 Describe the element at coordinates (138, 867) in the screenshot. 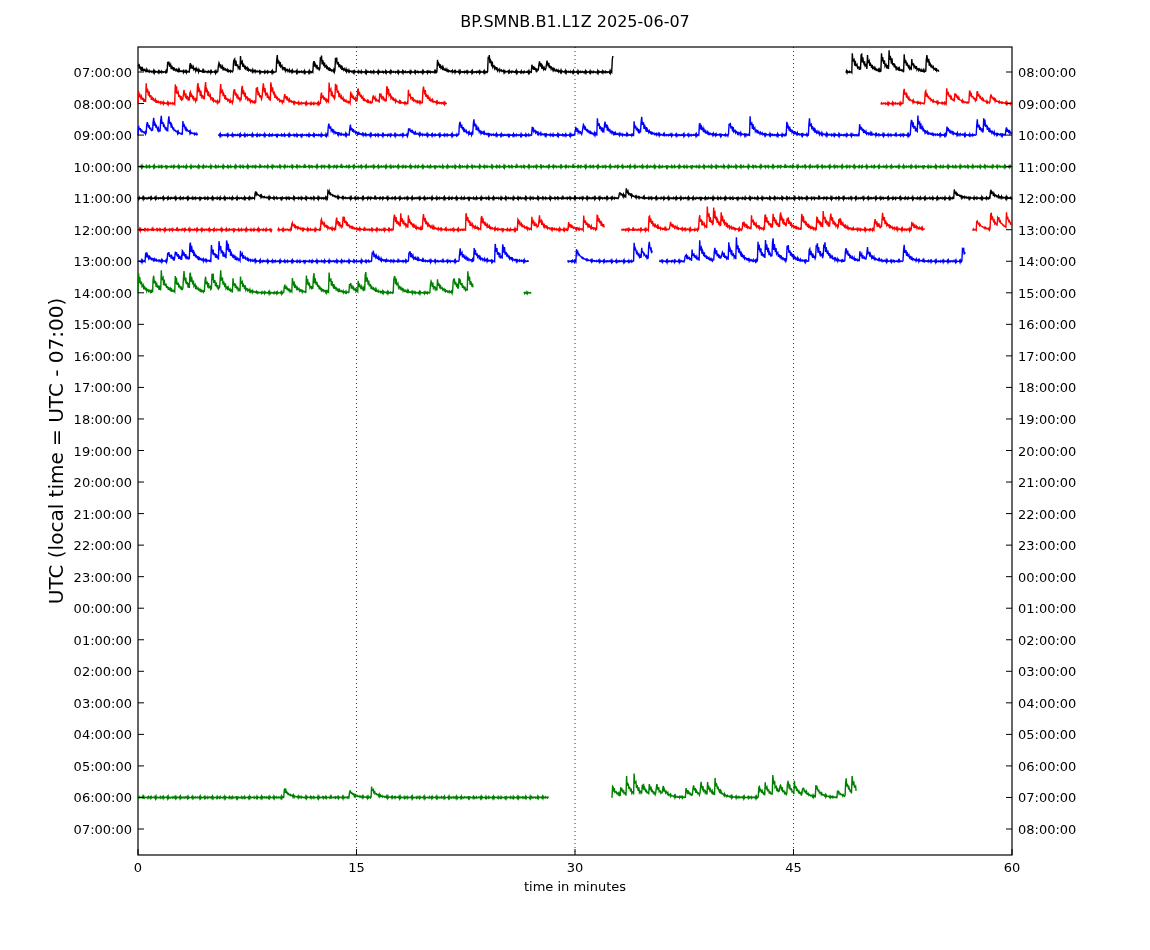

I see `tick-label: 0` at that location.